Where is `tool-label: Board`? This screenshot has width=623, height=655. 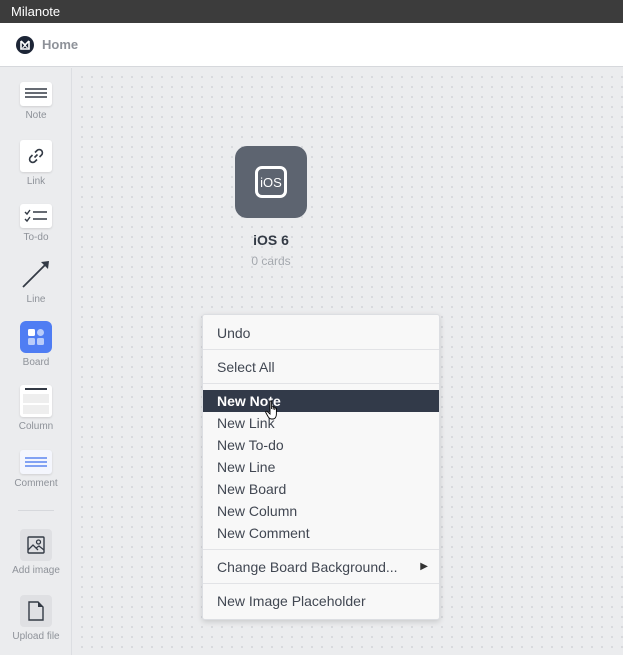 tool-label: Board is located at coordinates (36, 362).